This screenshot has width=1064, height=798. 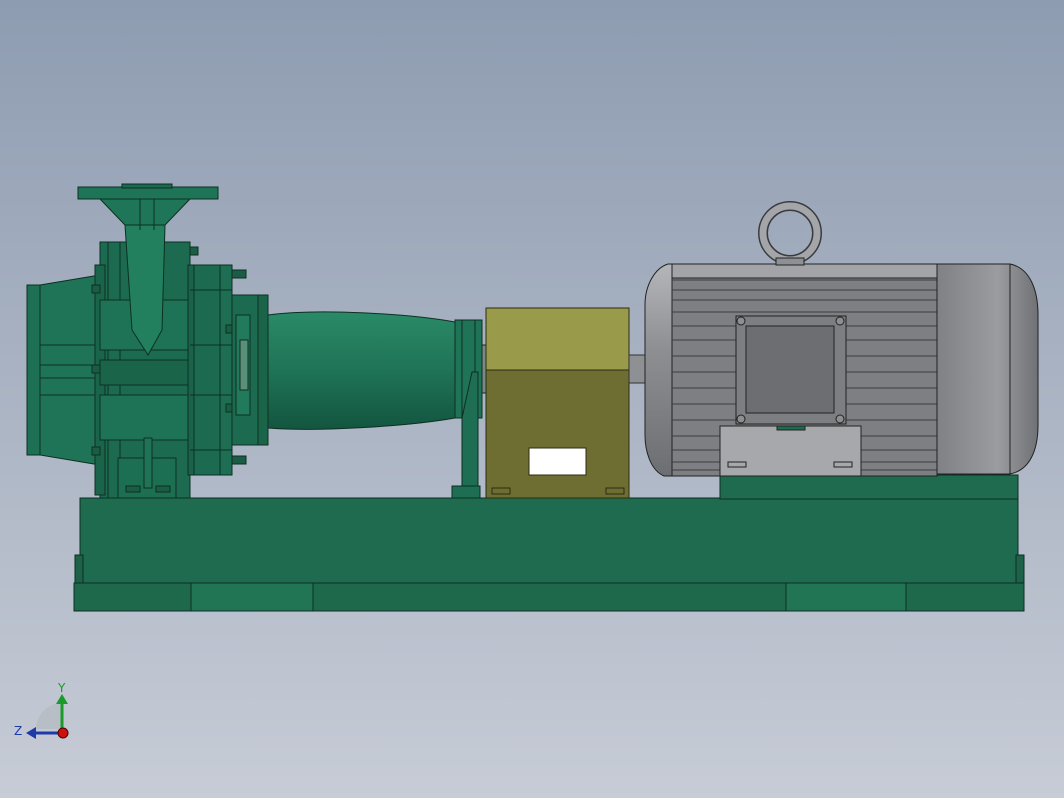 I want to click on x-axis-dot, so click(x=63, y=733).